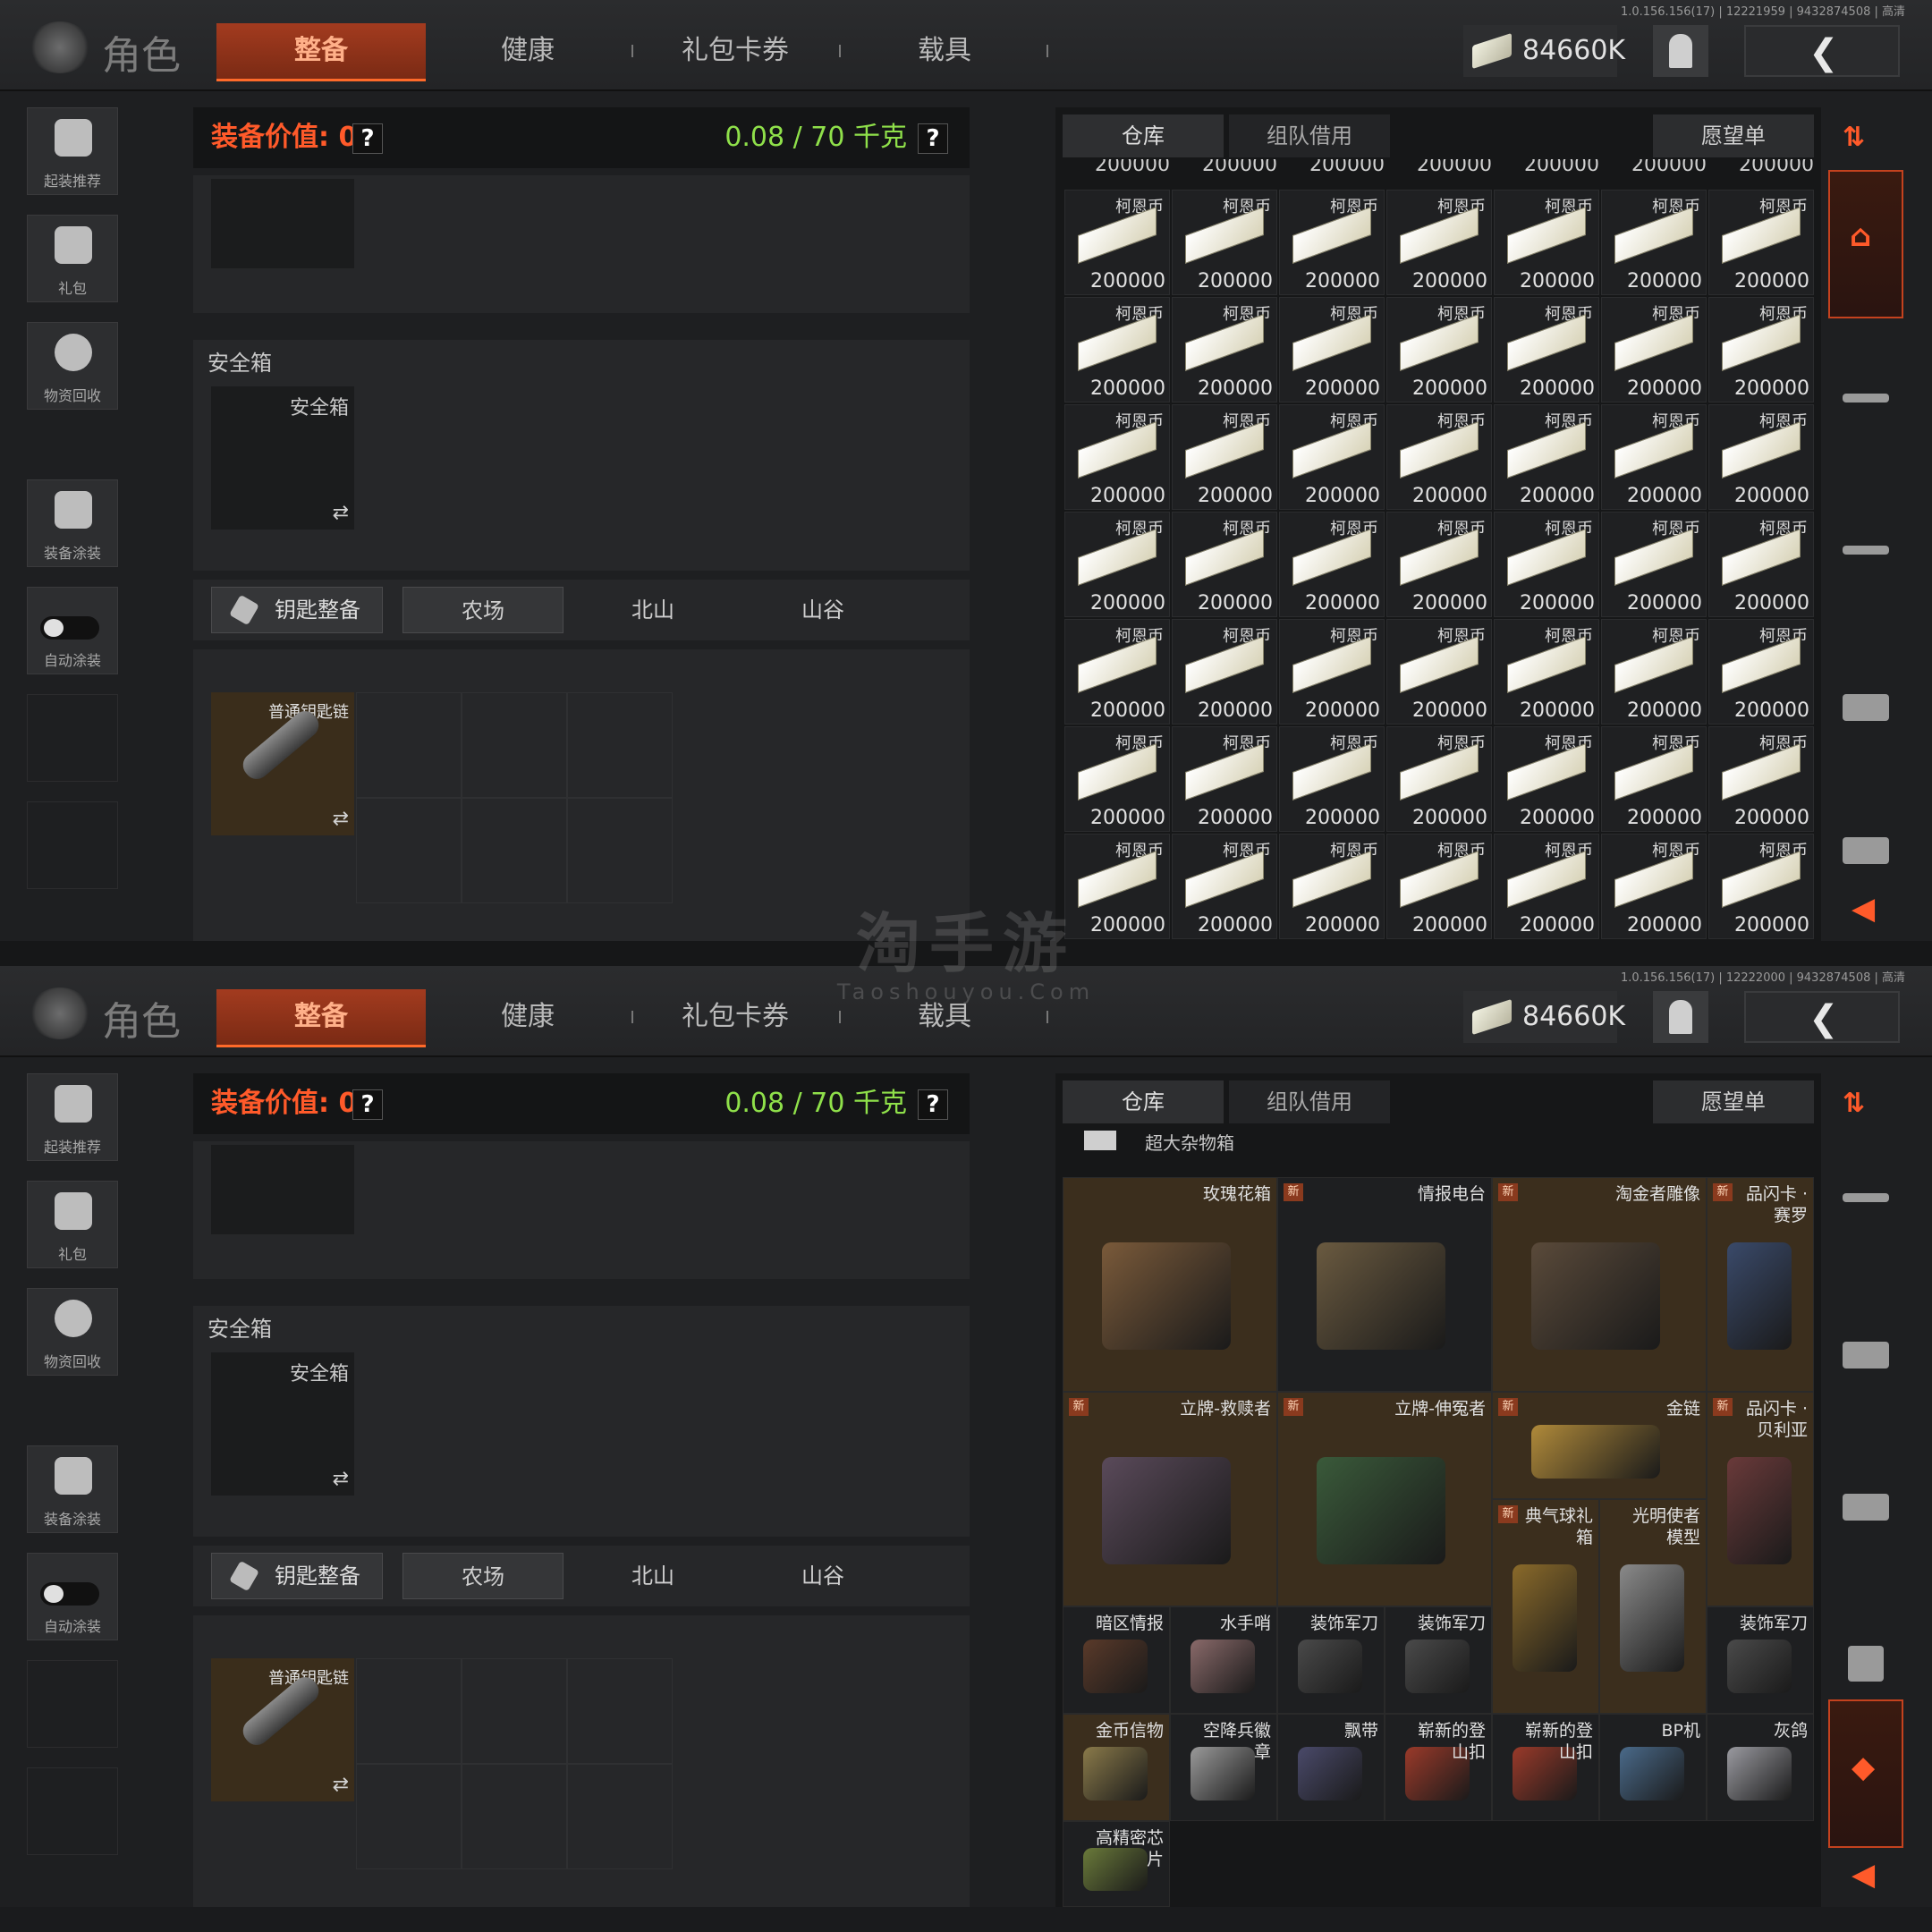 The image size is (1932, 1932). Describe the element at coordinates (1760, 1284) in the screenshot. I see `stash-item: 新品闪卡 · 赛罗` at that location.